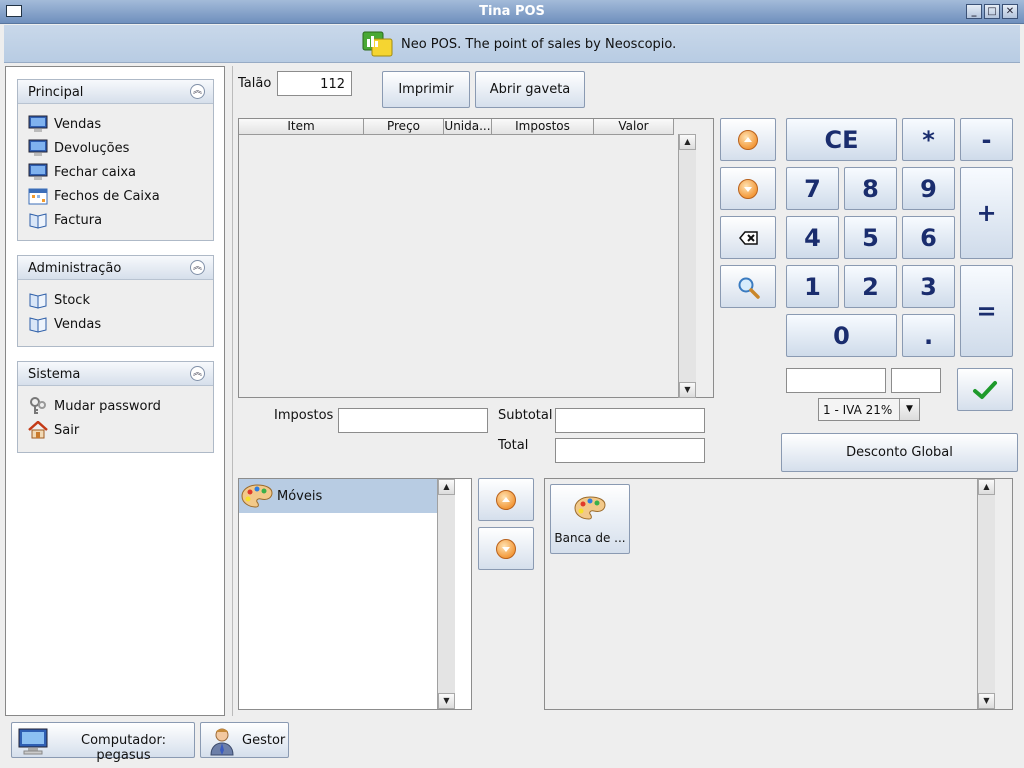  I want to click on palette-icon, so click(257, 496).